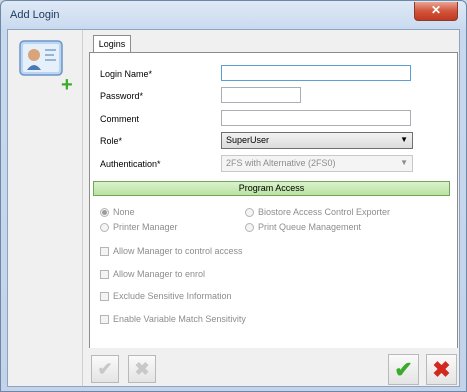 The image size is (467, 392). I want to click on option-print-queue-label: Print Queue Management, so click(310, 227).